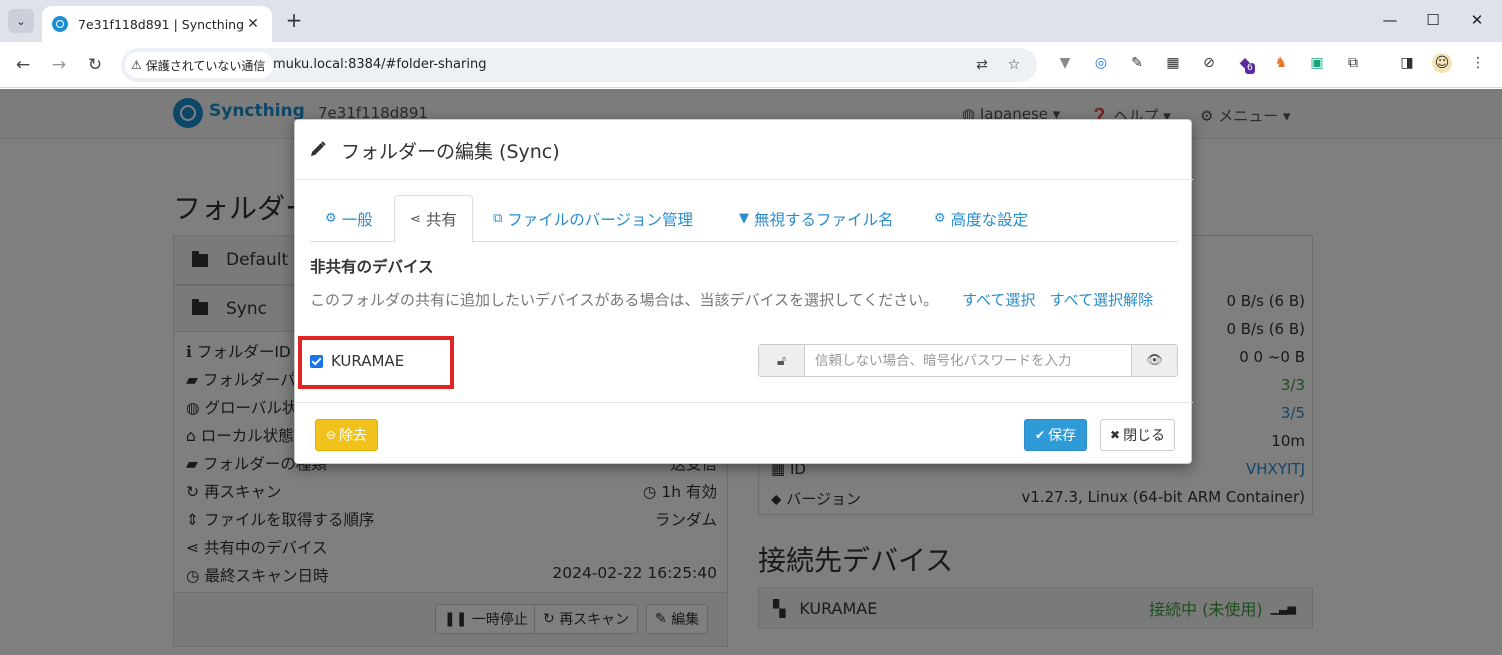 The image size is (1502, 655). What do you see at coordinates (816, 218) in the screenshot?
I see `tab-ignore-patterns: ▼ 無視するファイル名` at bounding box center [816, 218].